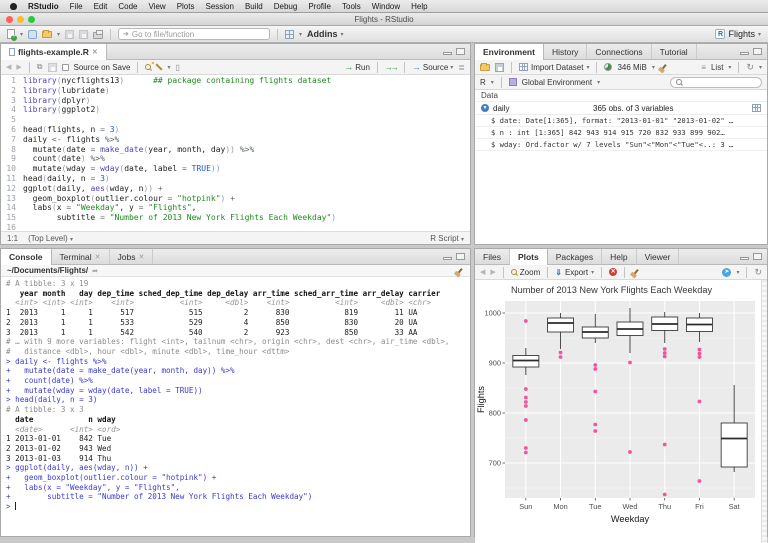 Image resolution: width=768 pixels, height=543 pixels. What do you see at coordinates (461, 67) in the screenshot?
I see `document-outline-icon: ≣` at bounding box center [461, 67].